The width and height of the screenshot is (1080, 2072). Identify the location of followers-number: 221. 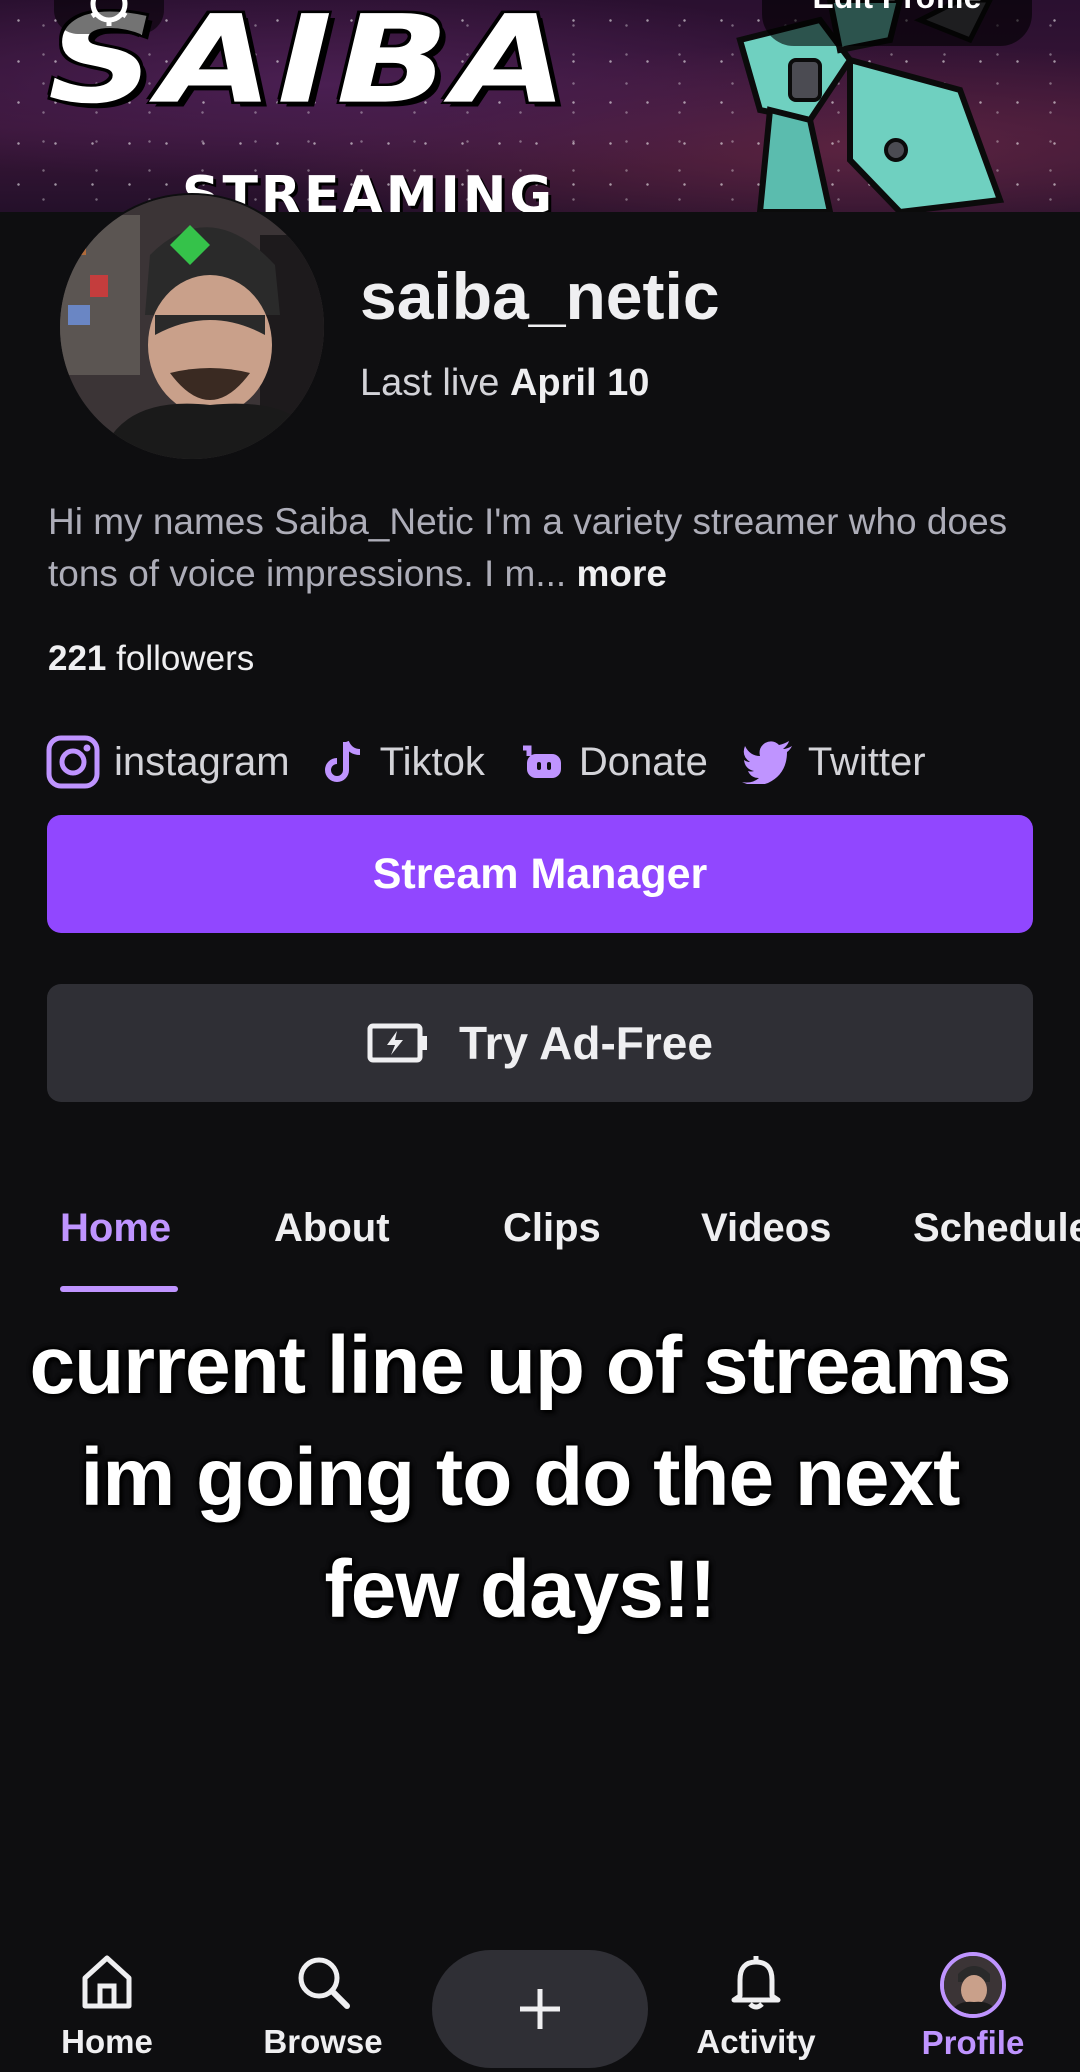
(77, 658).